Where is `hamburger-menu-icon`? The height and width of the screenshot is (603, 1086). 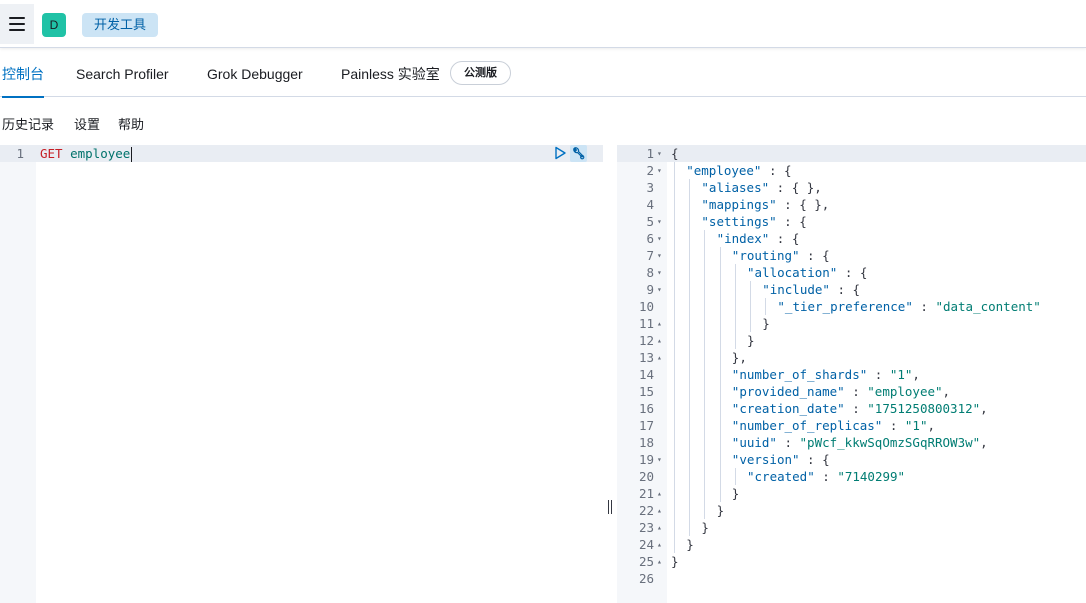 hamburger-menu-icon is located at coordinates (17, 24).